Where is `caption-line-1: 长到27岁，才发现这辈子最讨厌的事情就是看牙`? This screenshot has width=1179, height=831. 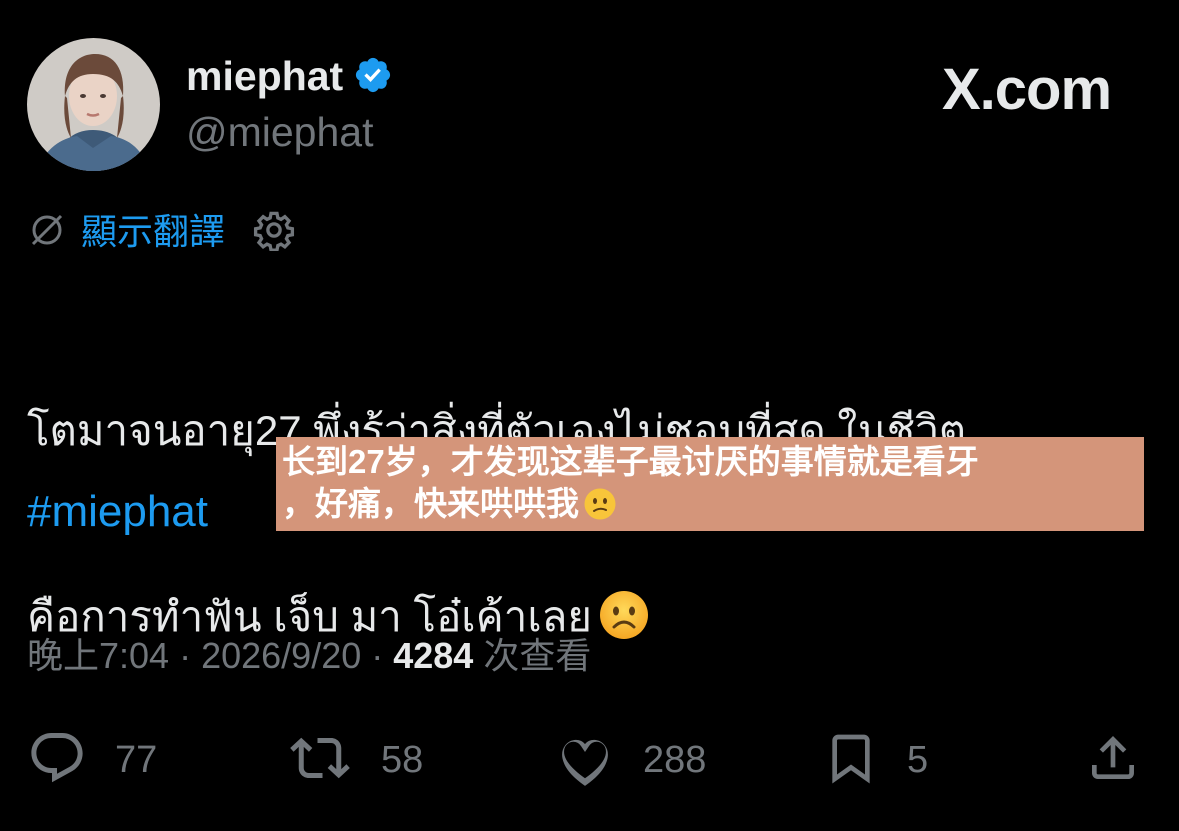
caption-line-1: 长到27岁，才发现这辈子最讨厌的事情就是看牙 is located at coordinates (630, 461).